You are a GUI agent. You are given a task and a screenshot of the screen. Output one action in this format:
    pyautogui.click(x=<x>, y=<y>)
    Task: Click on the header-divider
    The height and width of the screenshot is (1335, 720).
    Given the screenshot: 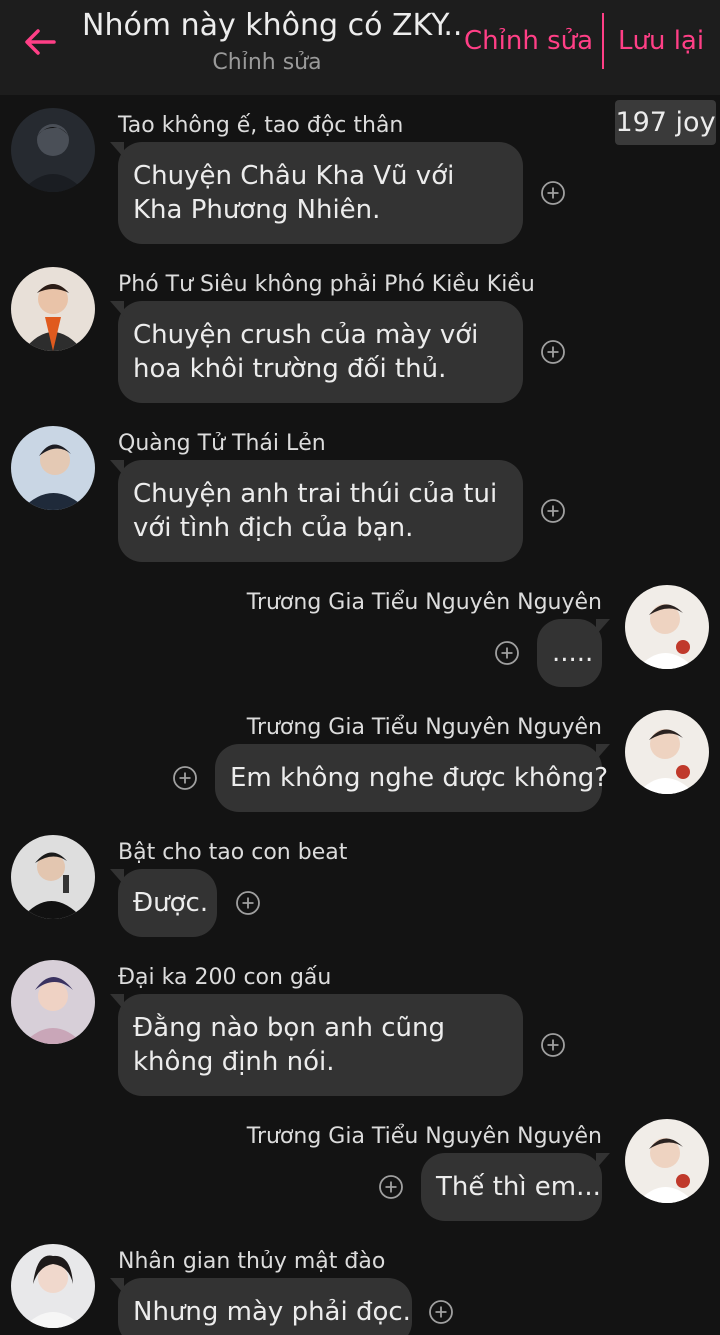 What is the action you would take?
    pyautogui.click(x=603, y=41)
    